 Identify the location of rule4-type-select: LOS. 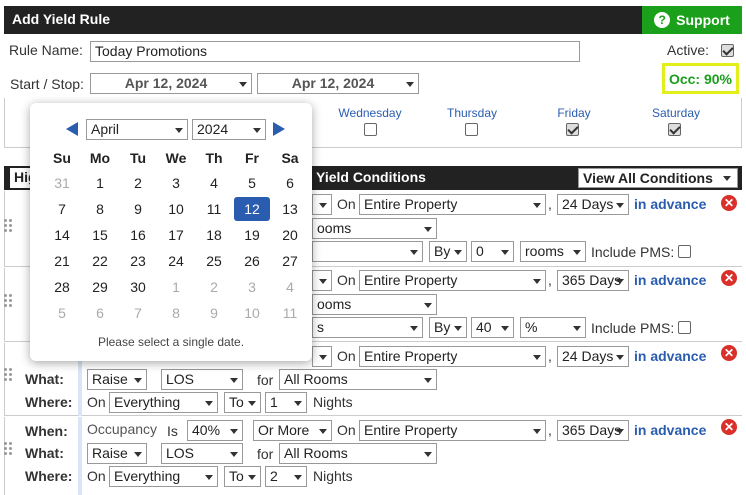
(202, 453).